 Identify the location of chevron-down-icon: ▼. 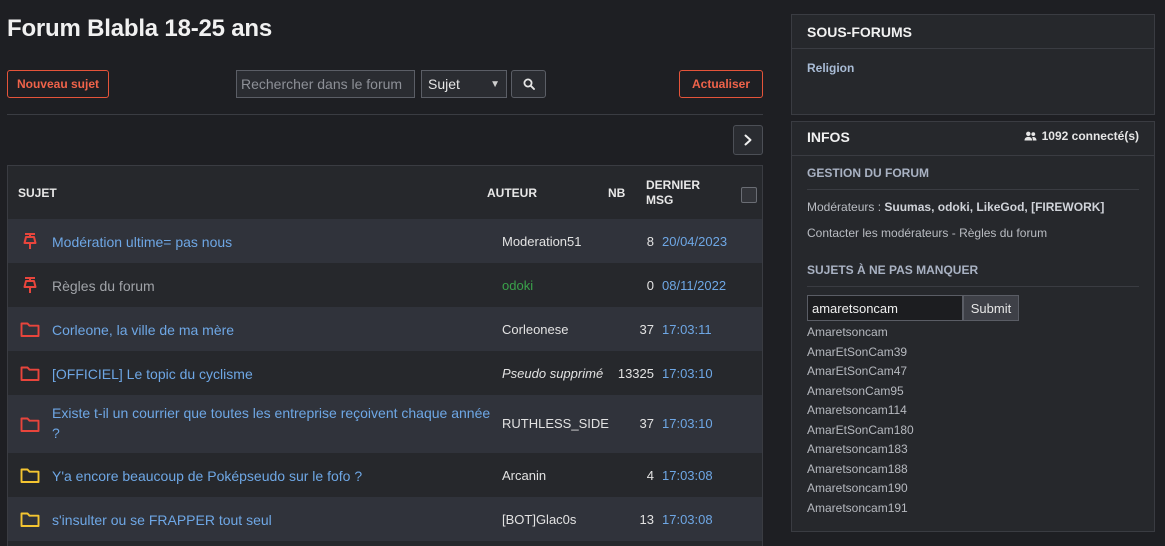
(495, 84).